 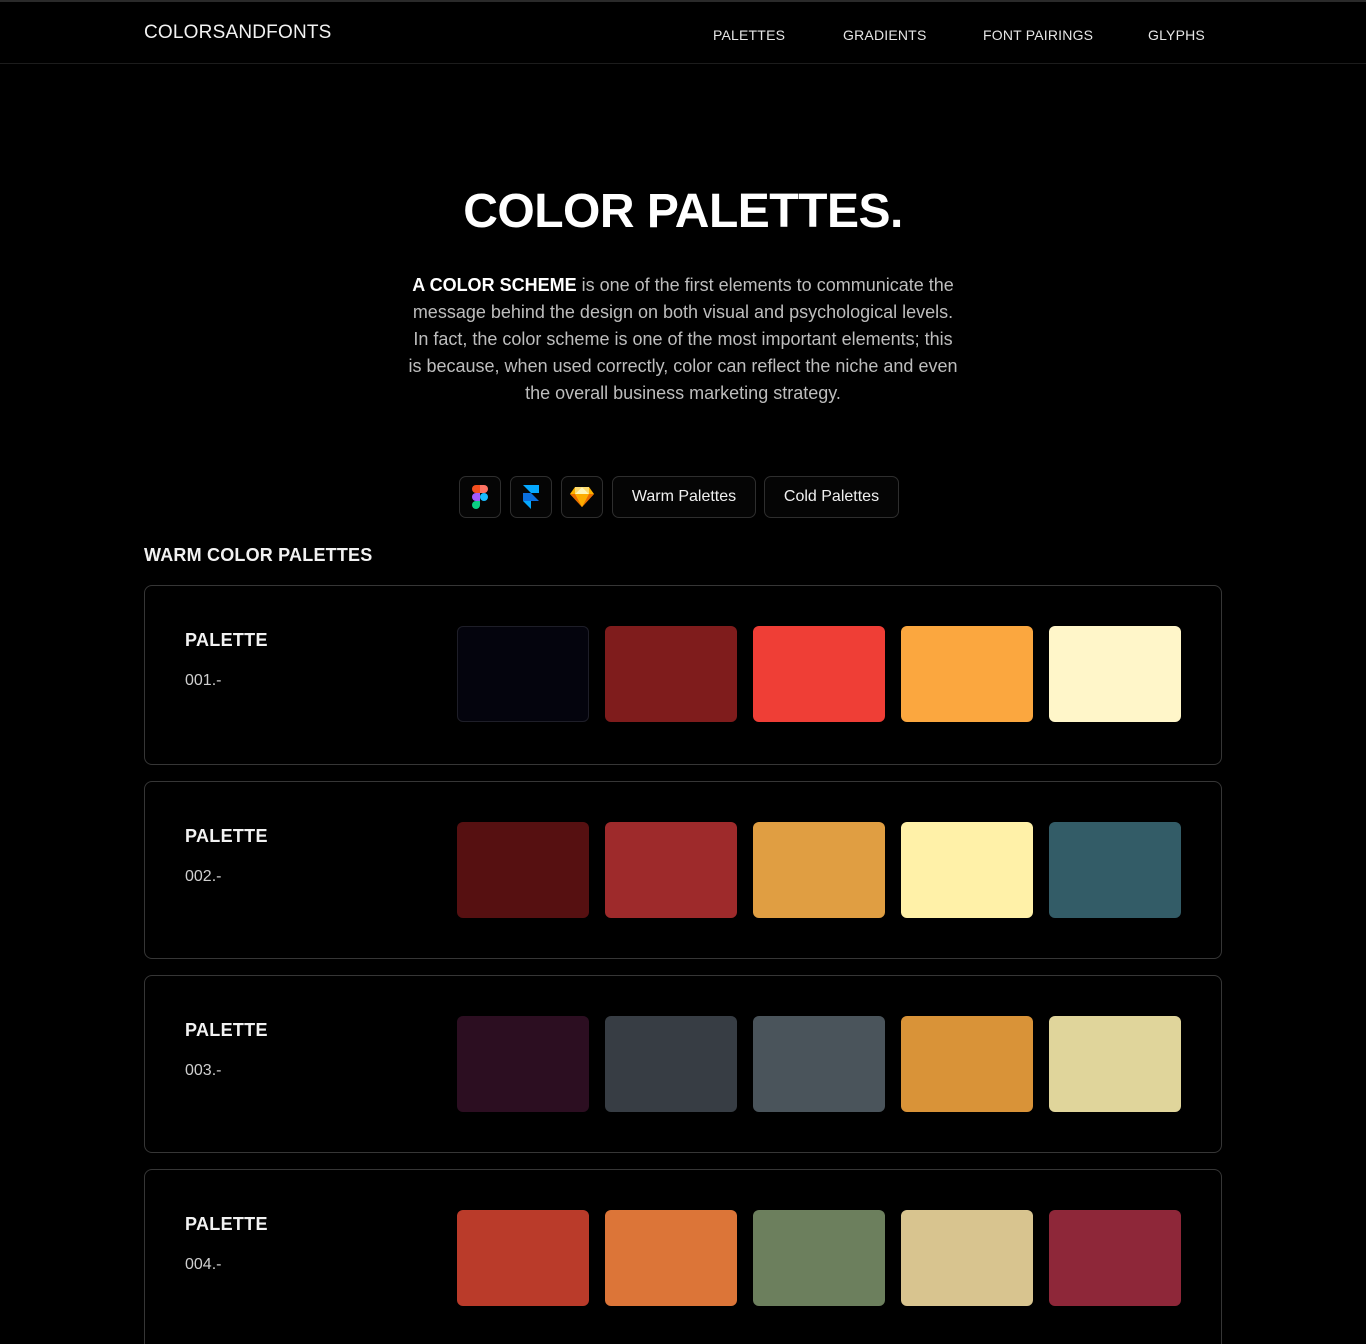 I want to click on sketch-button, so click(x=582, y=497).